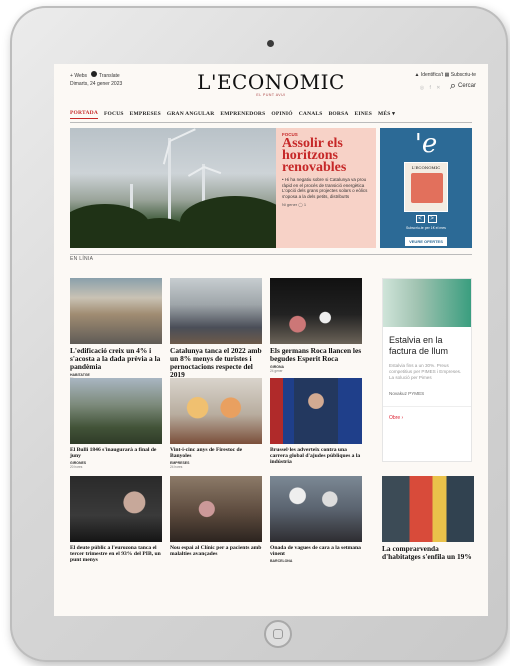 The height and width of the screenshot is (666, 510). What do you see at coordinates (145, 114) in the screenshot?
I see `nav-empreses: EMPRESES` at bounding box center [145, 114].